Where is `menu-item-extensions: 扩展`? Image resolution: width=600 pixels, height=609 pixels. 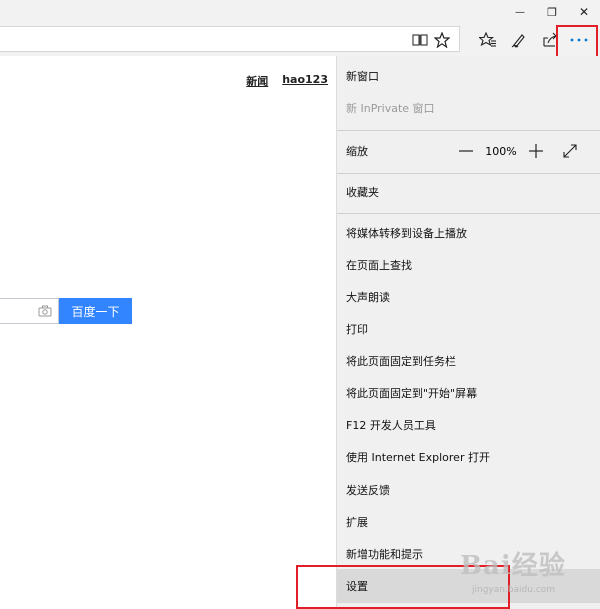 menu-item-extensions: 扩展 is located at coordinates (468, 522).